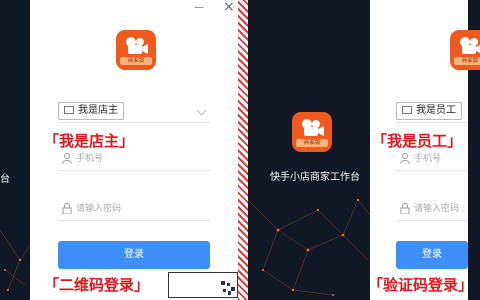  I want to click on panel-divider, so click(243, 150).